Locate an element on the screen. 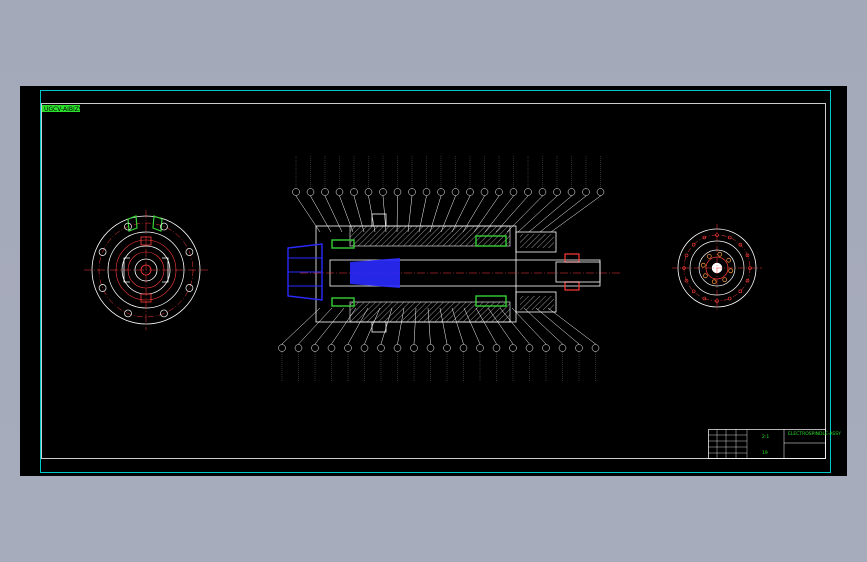  title-drawing-name: ELECTROSPINDLE-ASSY is located at coordinates (814, 434).